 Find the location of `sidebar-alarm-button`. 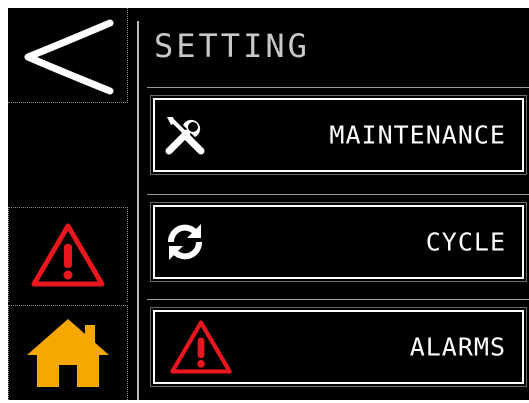

sidebar-alarm-button is located at coordinates (68, 254).